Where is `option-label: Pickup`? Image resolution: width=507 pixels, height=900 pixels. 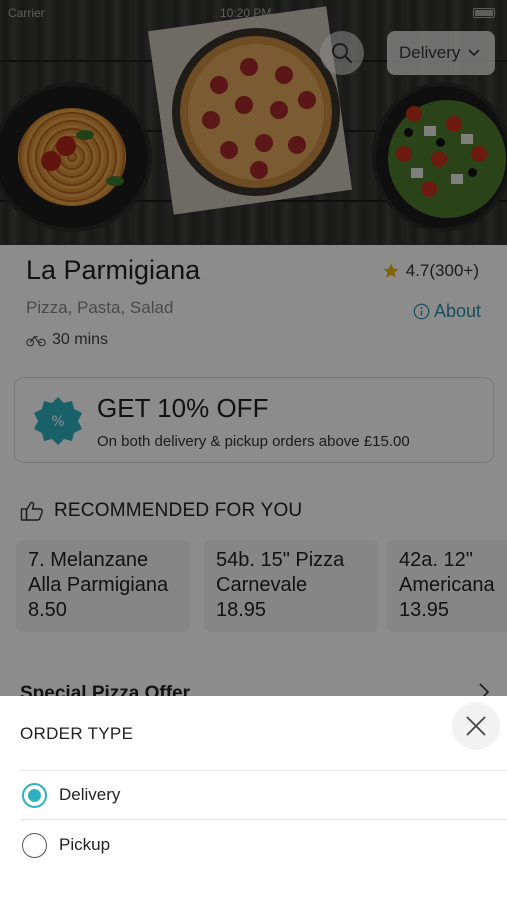
option-label: Pickup is located at coordinates (85, 844).